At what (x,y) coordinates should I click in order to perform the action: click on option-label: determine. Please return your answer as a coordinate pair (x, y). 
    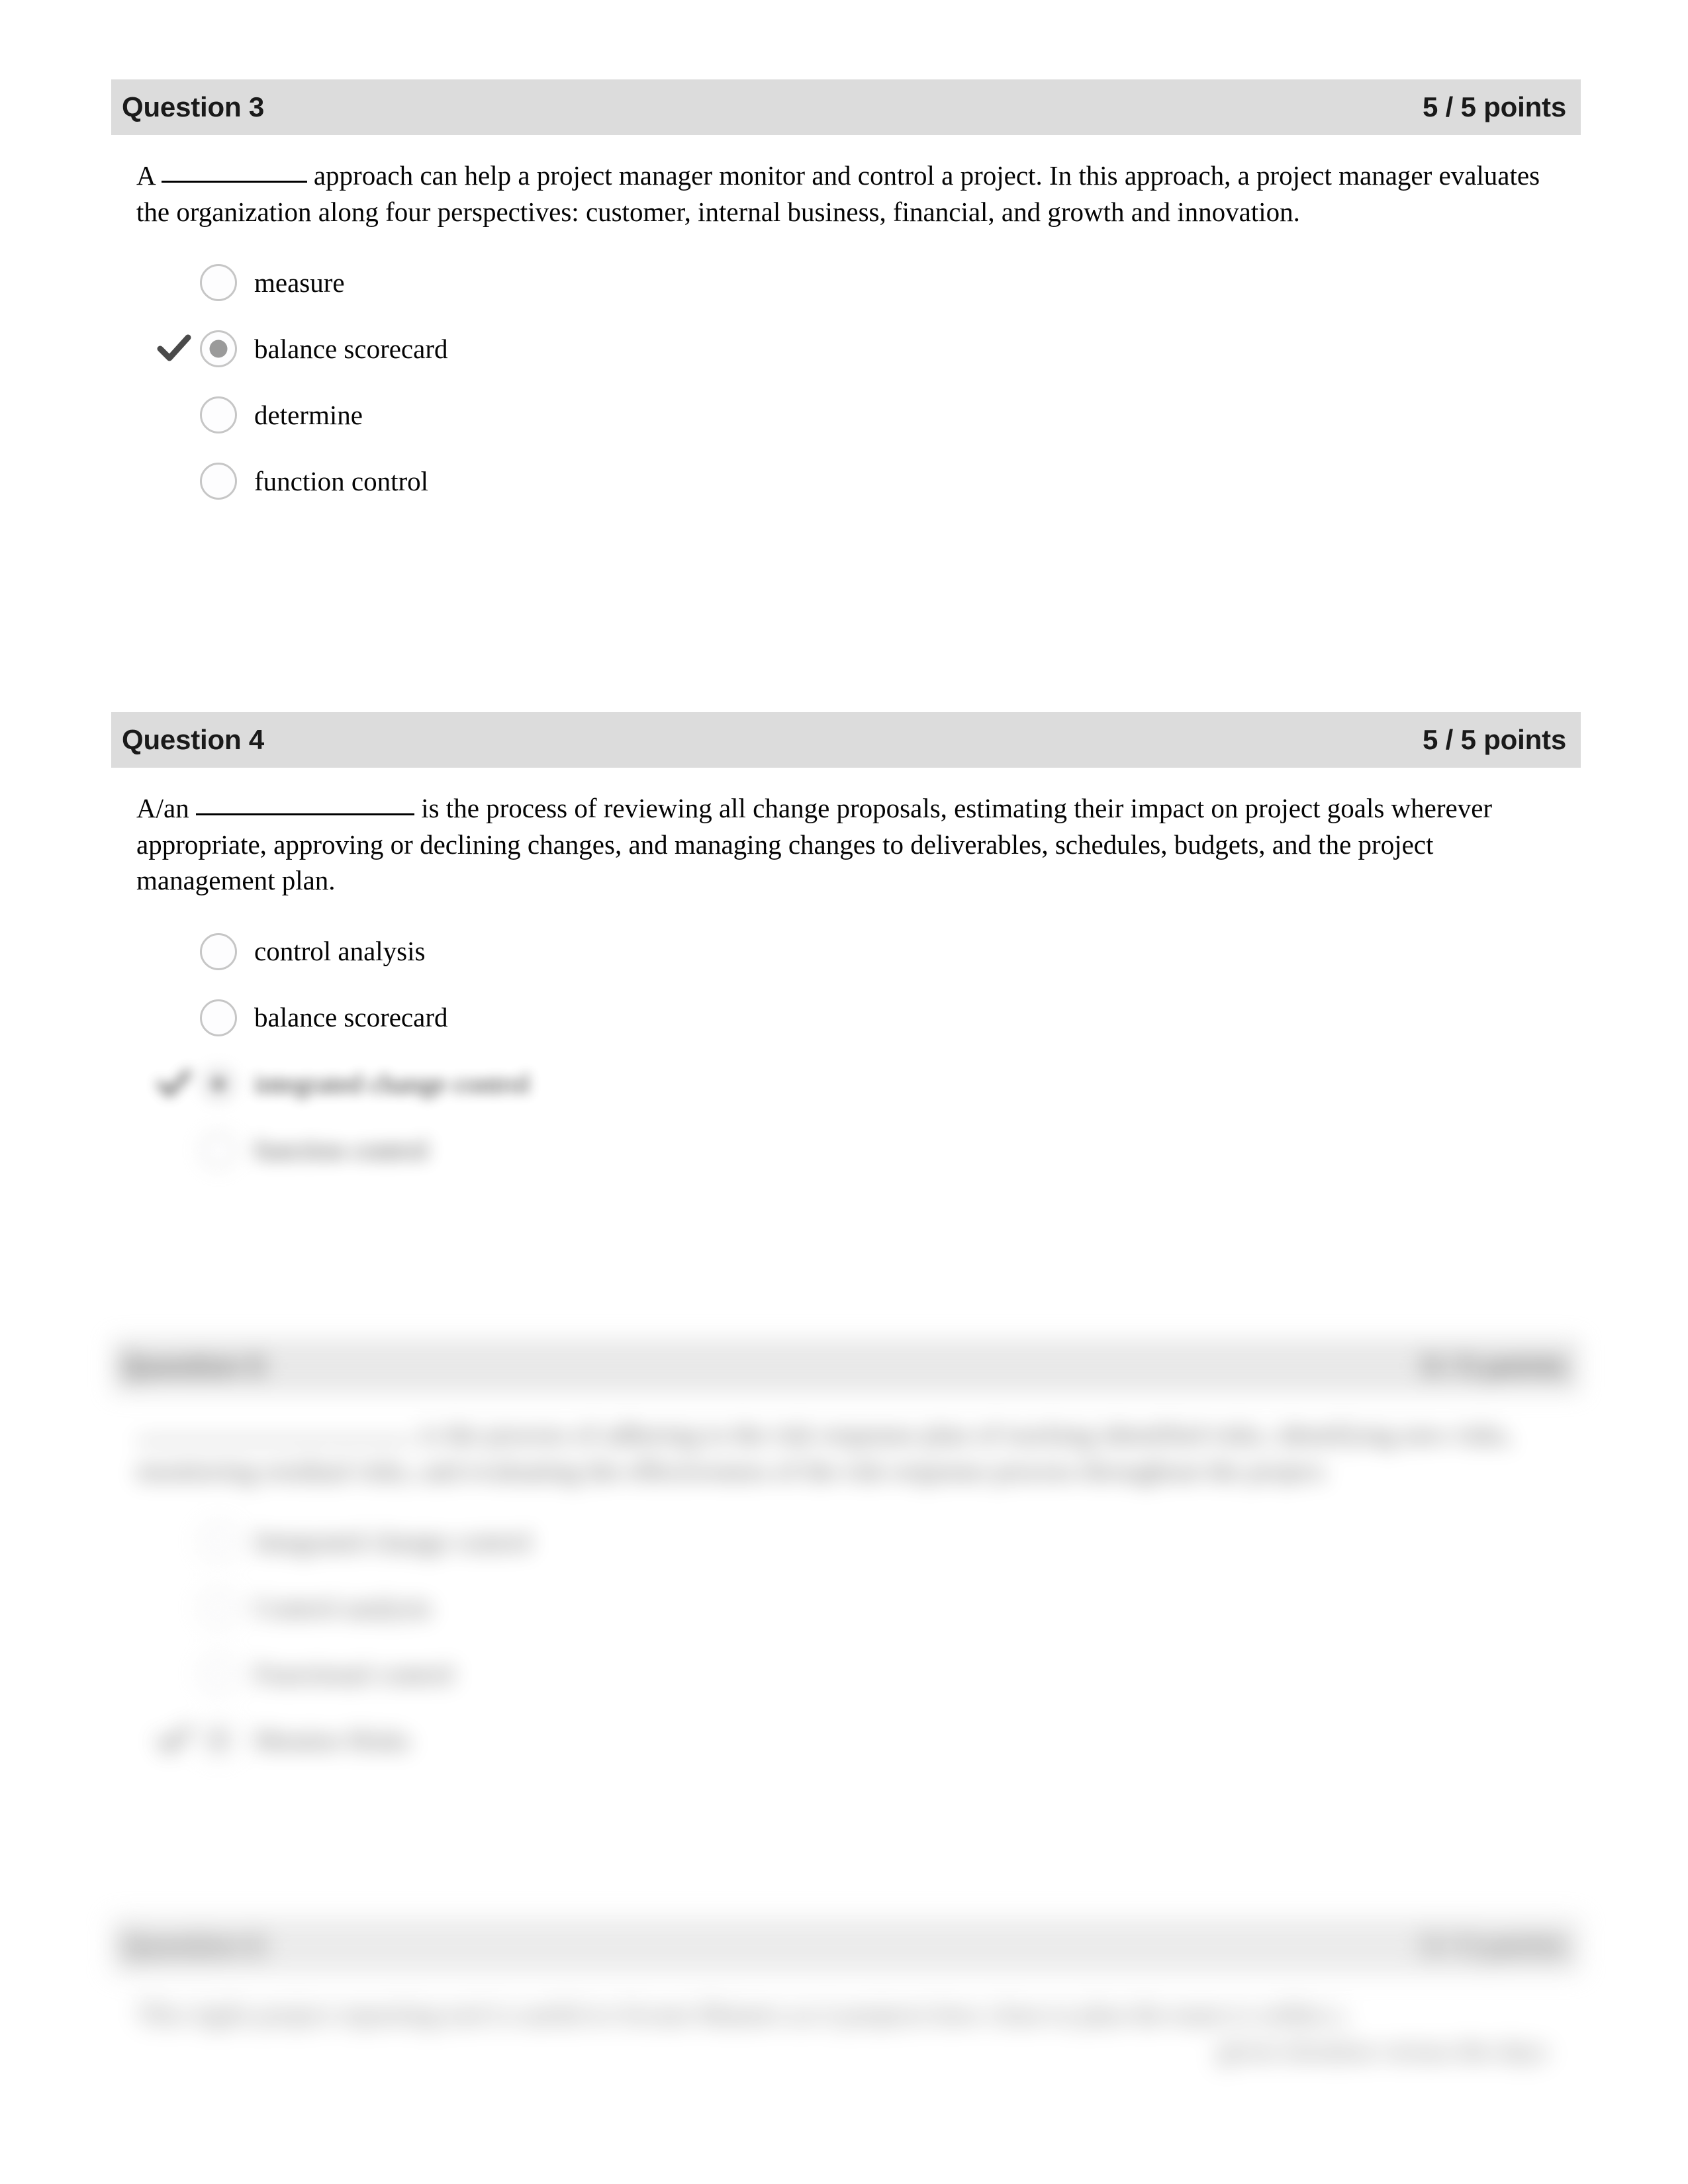
    Looking at the image, I should click on (308, 414).